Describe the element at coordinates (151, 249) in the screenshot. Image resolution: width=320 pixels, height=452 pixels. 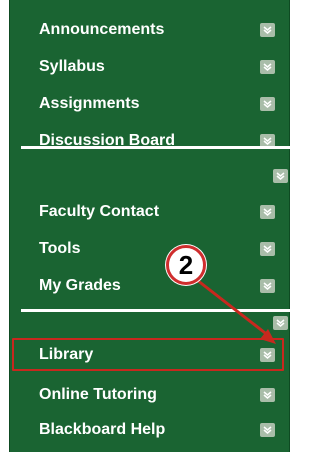
I see `menu-item-tools: Tools` at that location.